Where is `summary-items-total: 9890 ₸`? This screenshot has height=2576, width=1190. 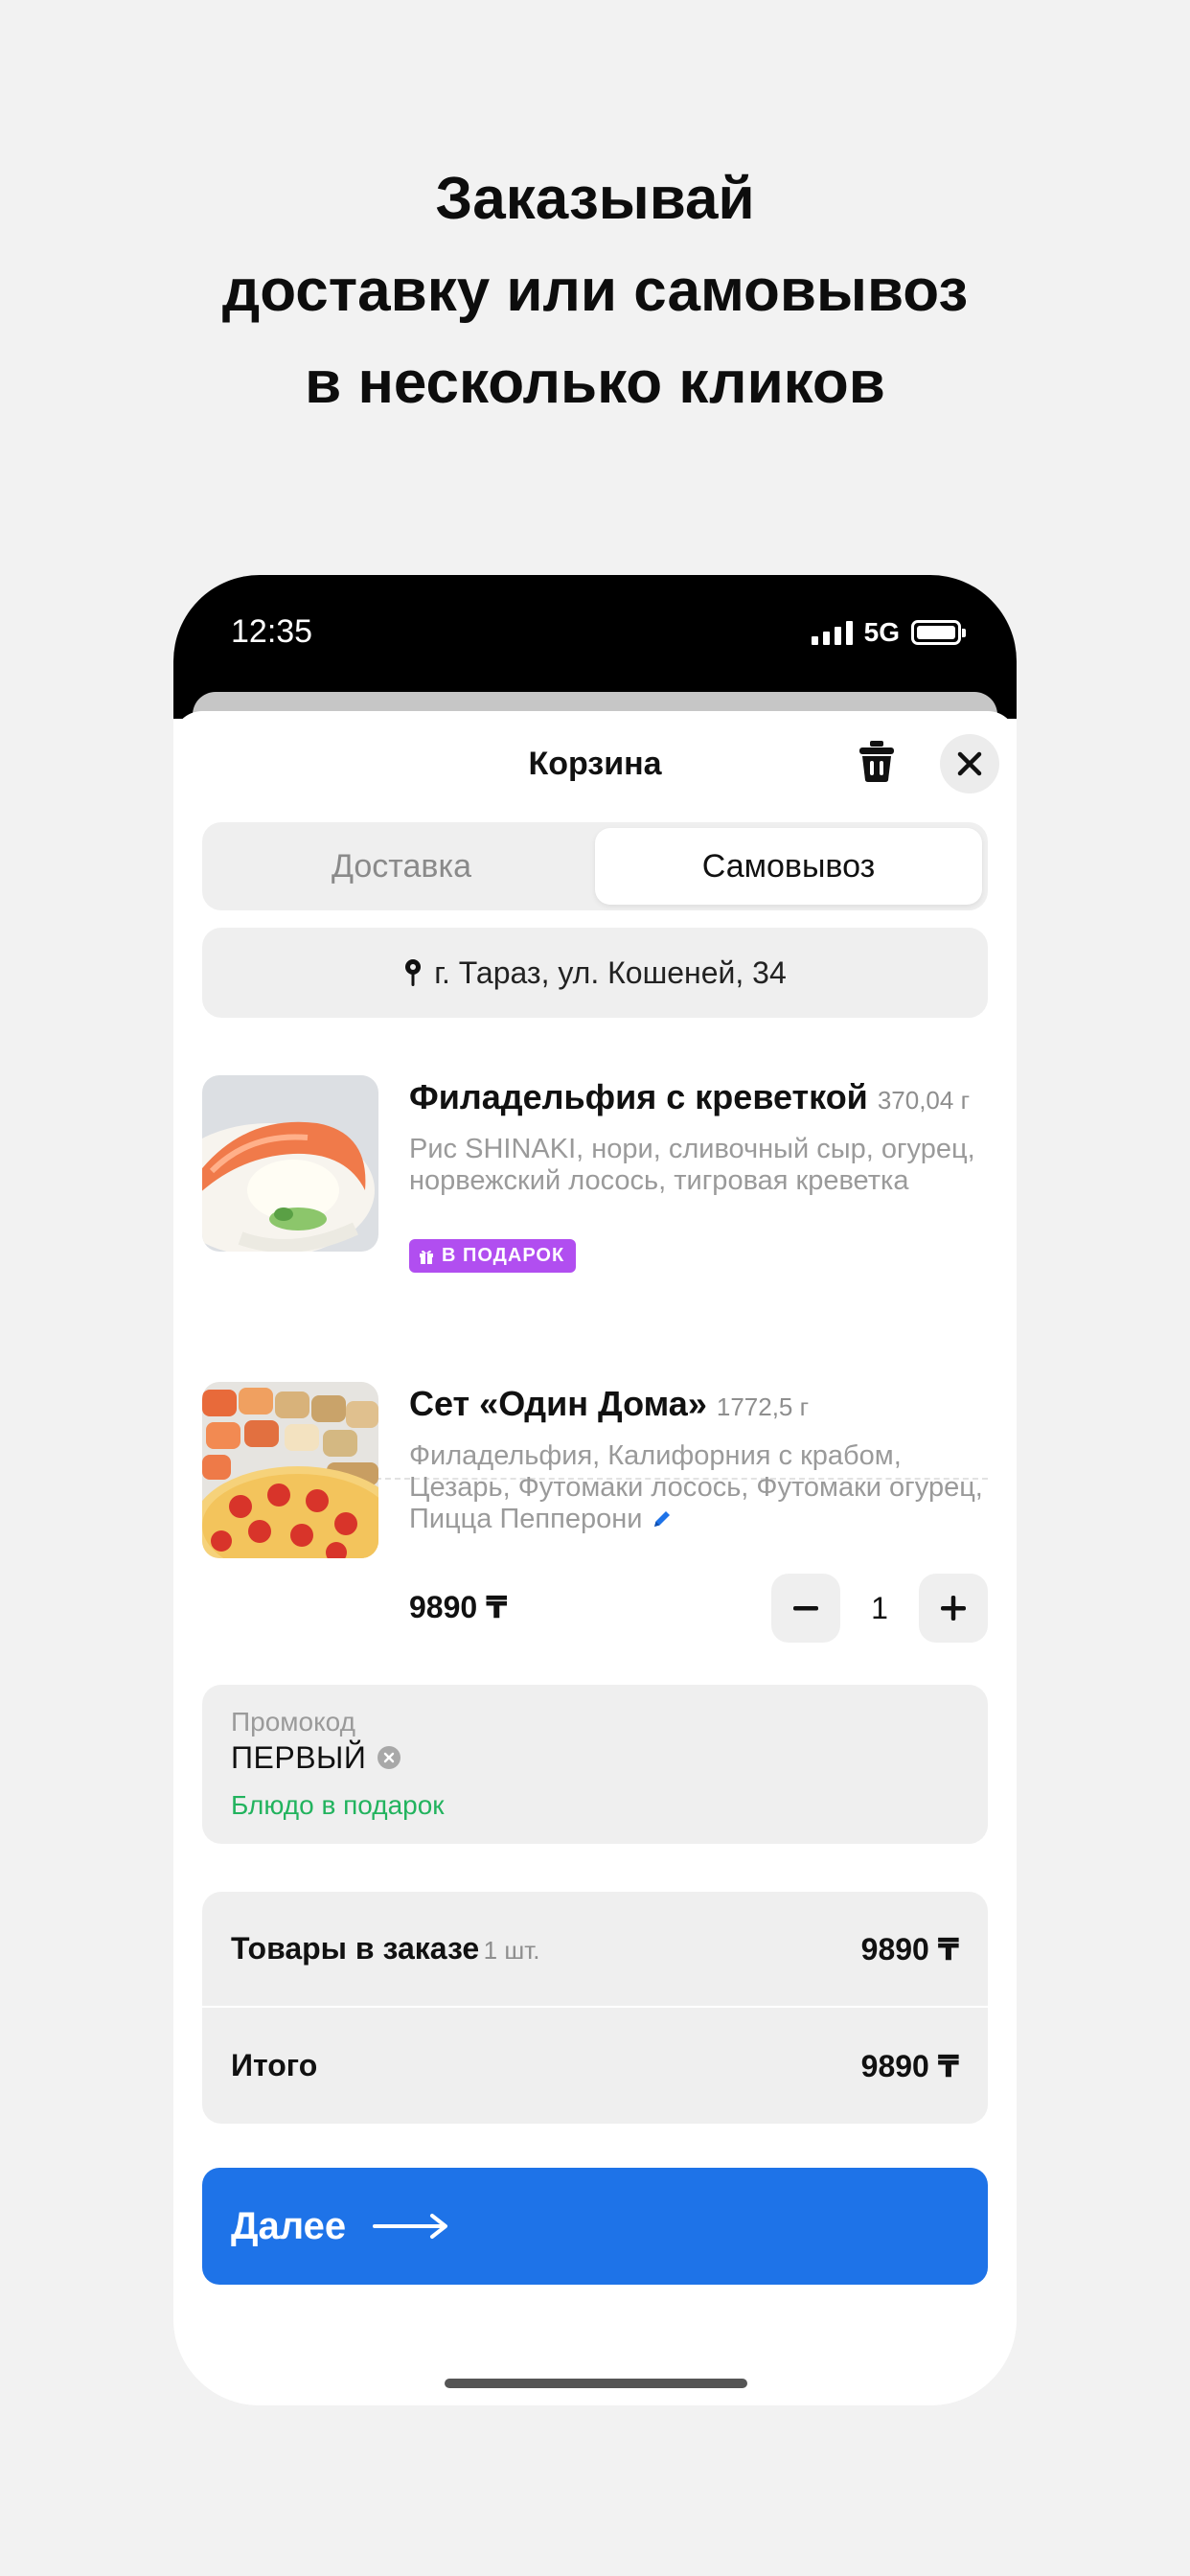 summary-items-total: 9890 ₸ is located at coordinates (910, 1948).